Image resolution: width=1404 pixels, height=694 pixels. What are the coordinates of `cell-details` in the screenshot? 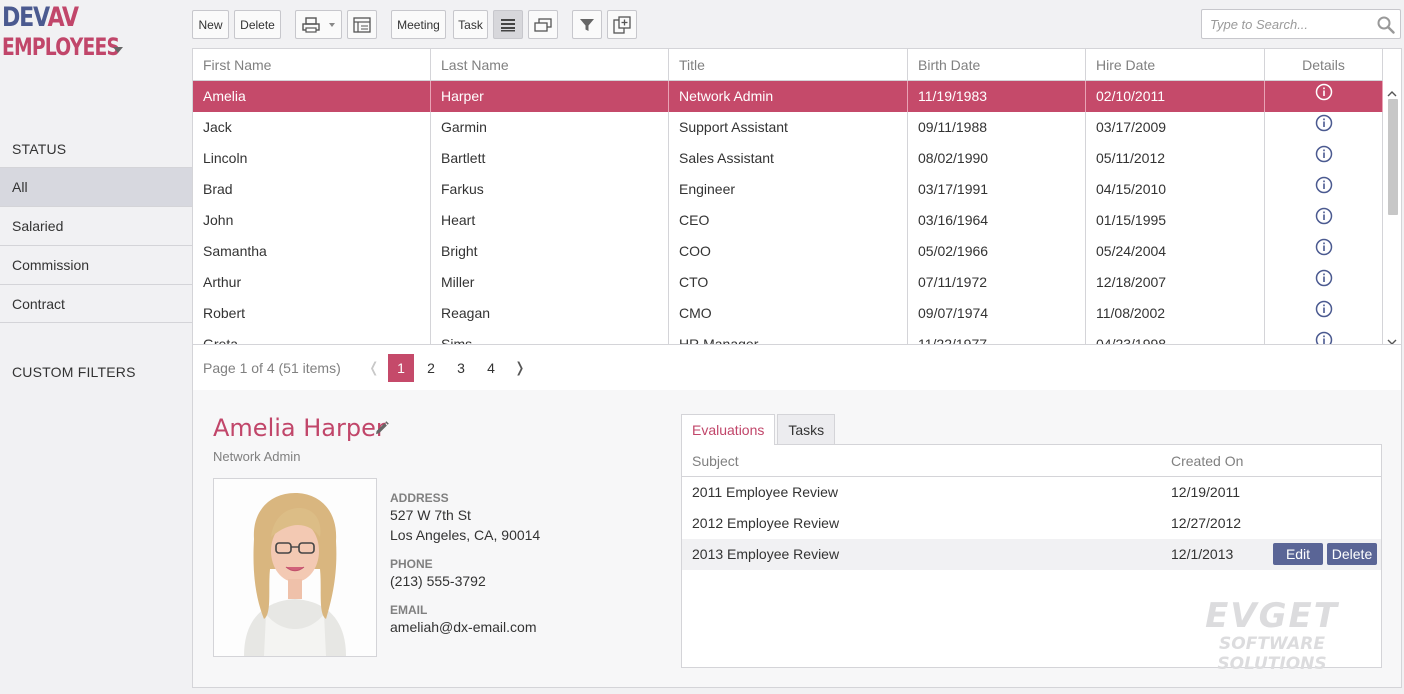 It's located at (1324, 220).